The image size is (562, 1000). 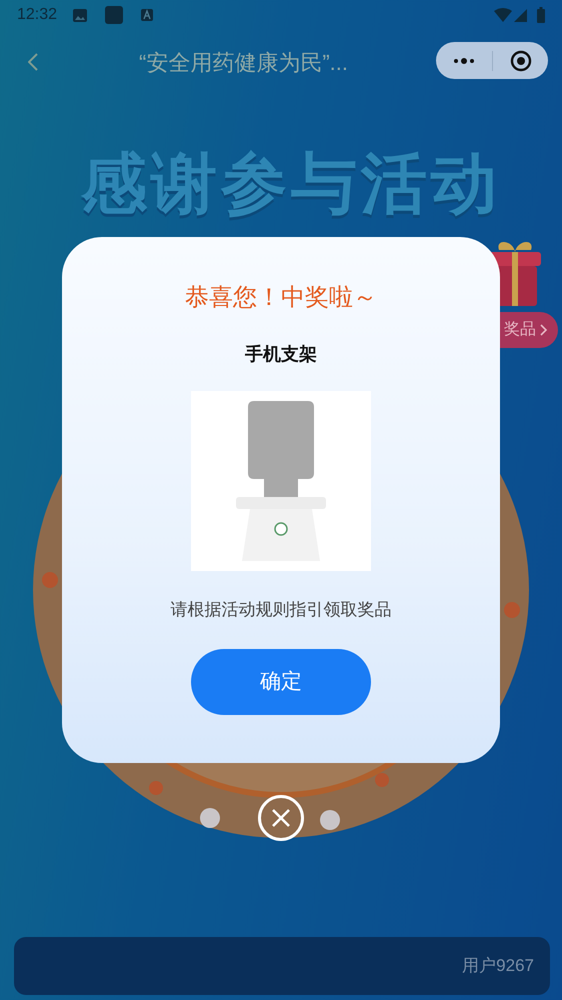 What do you see at coordinates (281, 354) in the screenshot?
I see `prize-name: 手机支架` at bounding box center [281, 354].